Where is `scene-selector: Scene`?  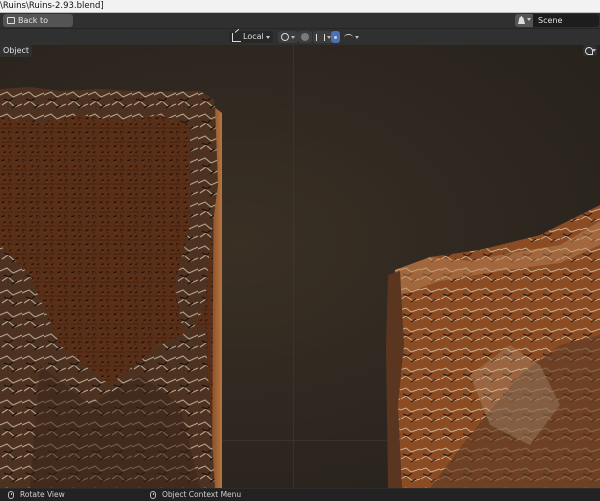
scene-selector: Scene is located at coordinates (557, 20).